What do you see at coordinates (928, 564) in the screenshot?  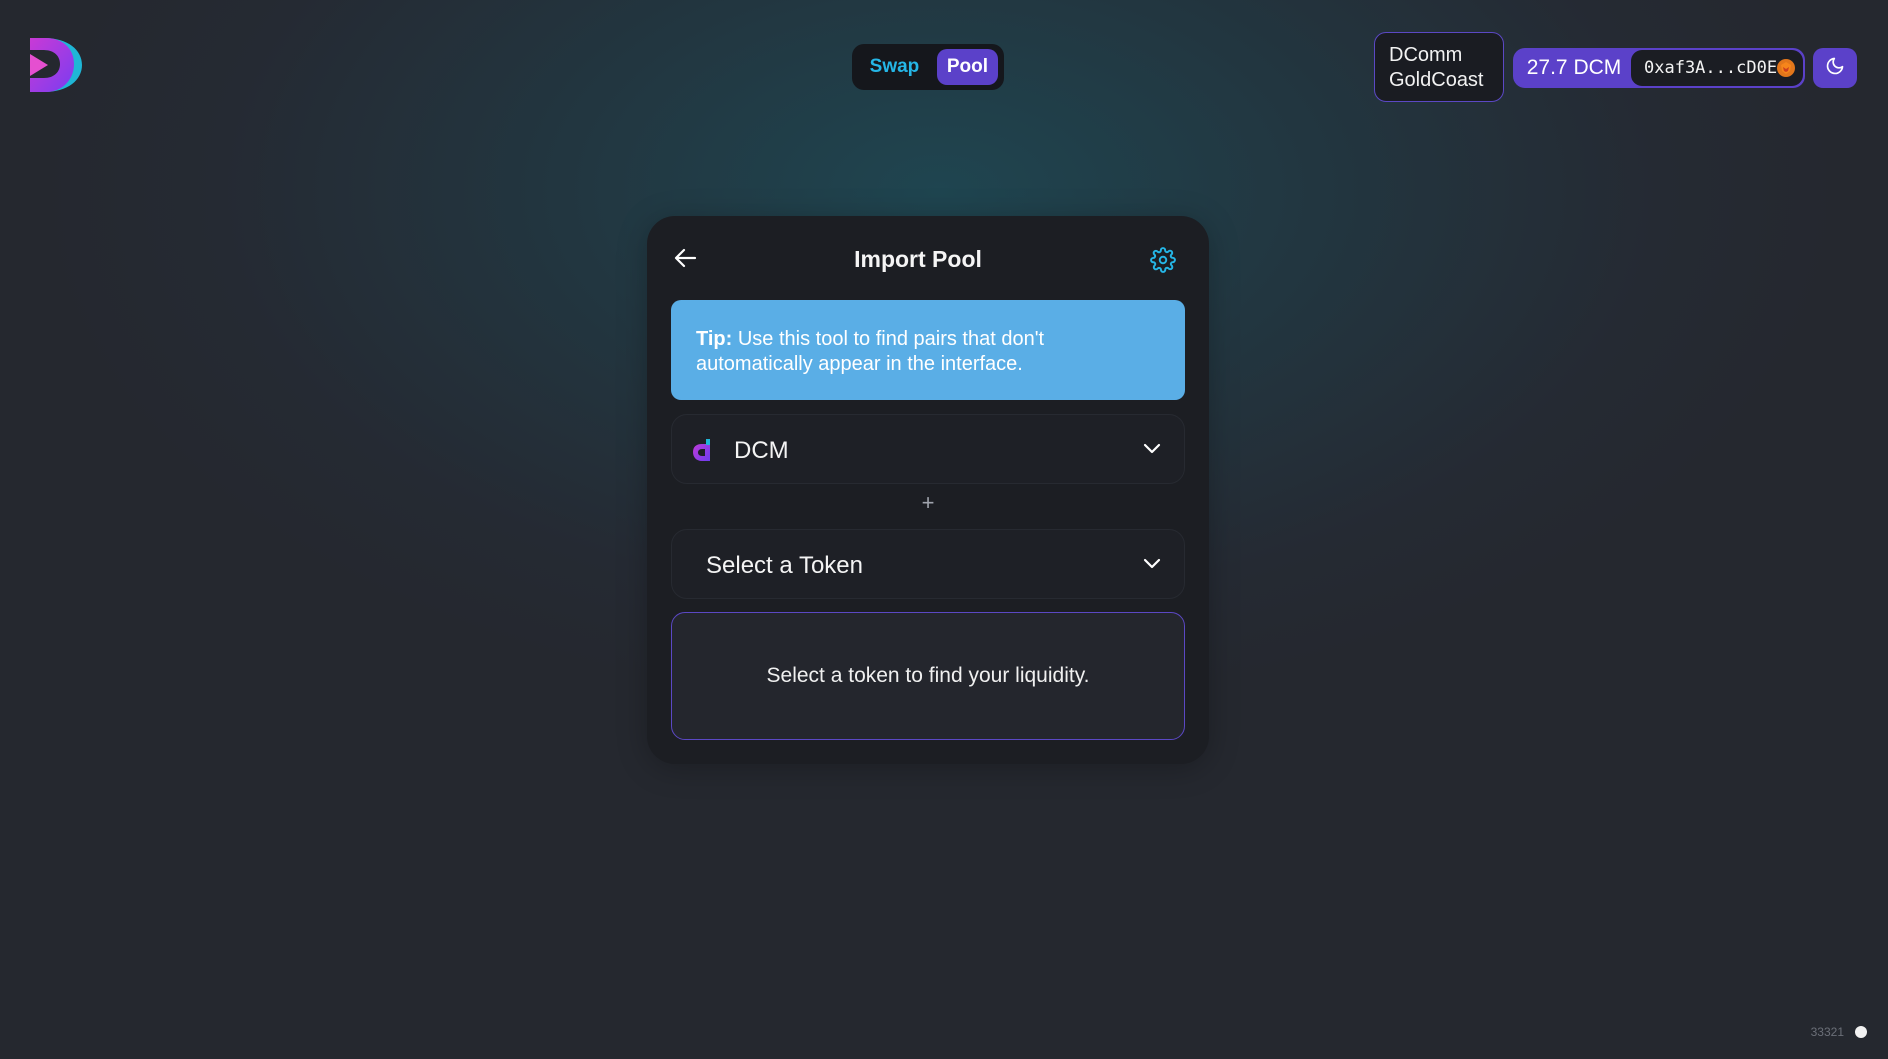 I see `token-b-selector: Select a Token` at bounding box center [928, 564].